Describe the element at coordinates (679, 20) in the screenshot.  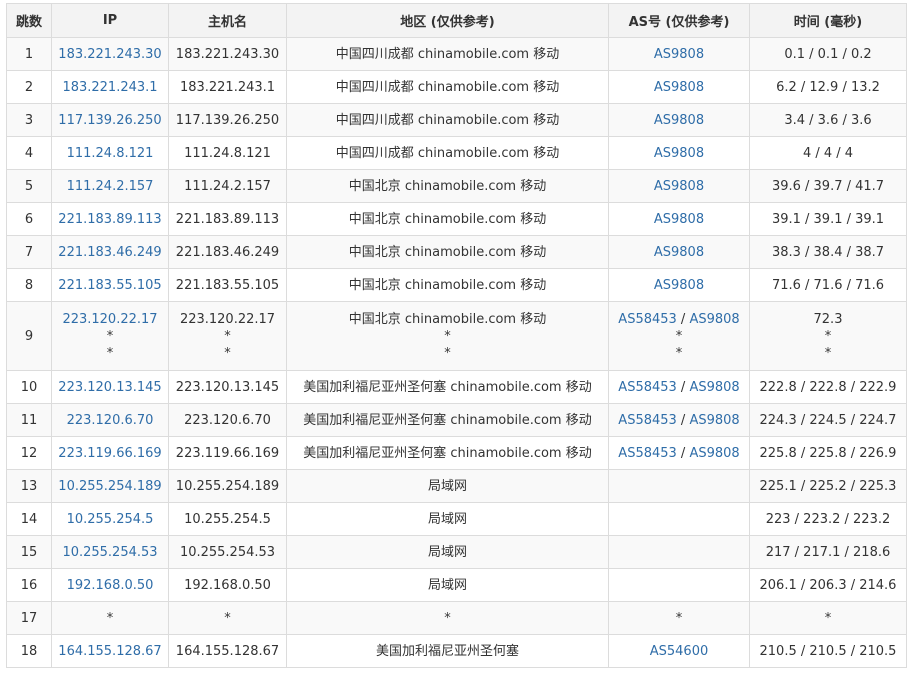
I see `col-header-as: AS号 (仅供参考)` at that location.